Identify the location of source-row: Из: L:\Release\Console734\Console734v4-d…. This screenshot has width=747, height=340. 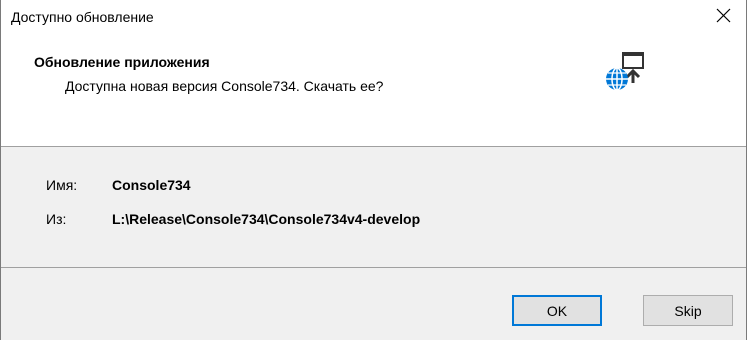
(233, 219).